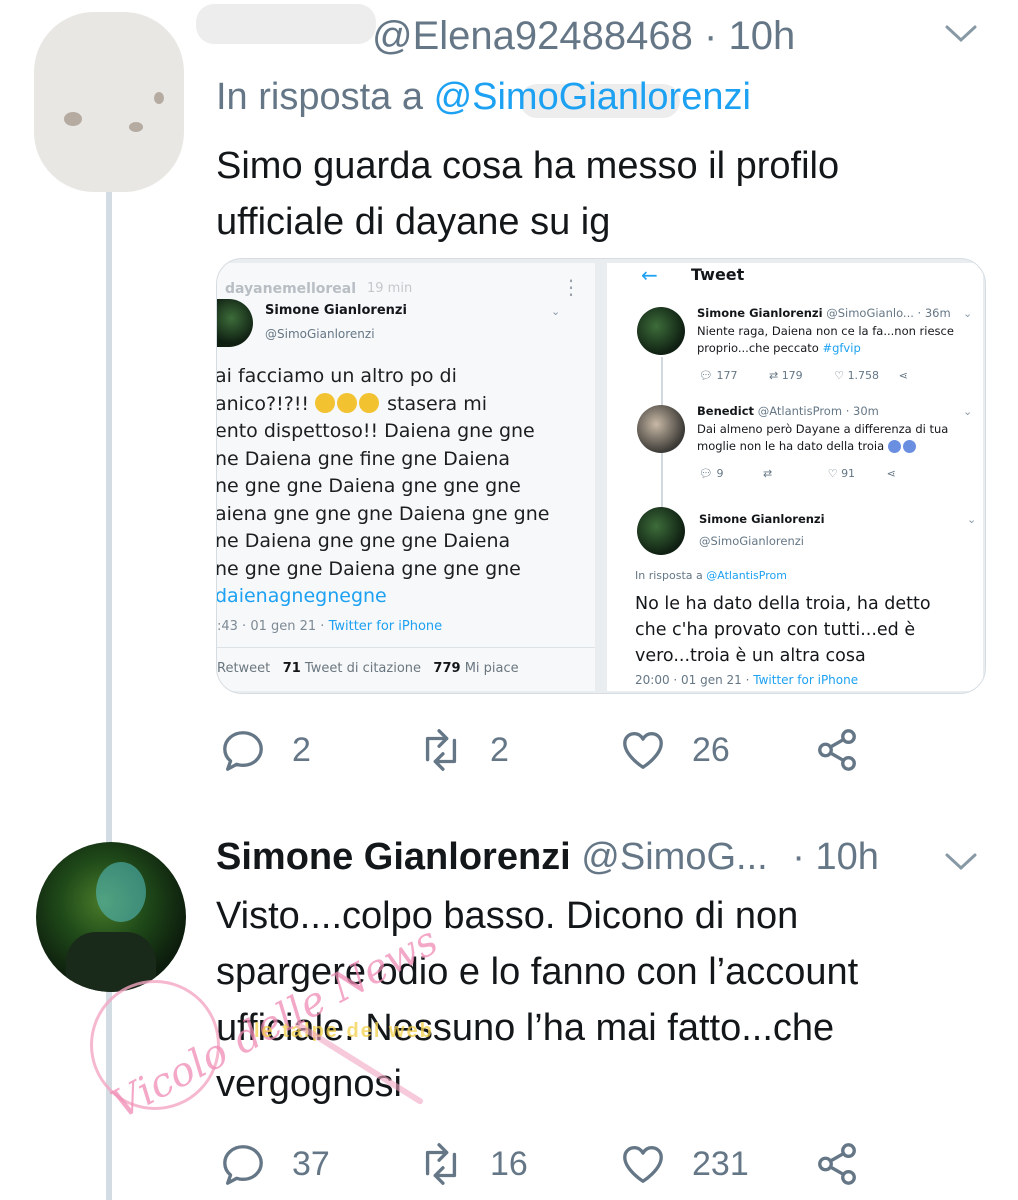  Describe the element at coordinates (364, 541) in the screenshot. I see `embedded-text-line: ne Daiena gne gne gne Daiena` at that location.